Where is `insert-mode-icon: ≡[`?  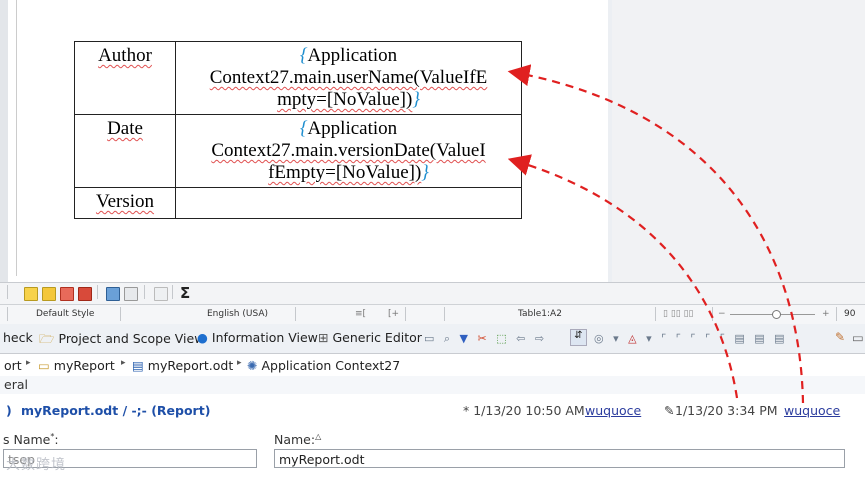 insert-mode-icon: ≡[ is located at coordinates (360, 314).